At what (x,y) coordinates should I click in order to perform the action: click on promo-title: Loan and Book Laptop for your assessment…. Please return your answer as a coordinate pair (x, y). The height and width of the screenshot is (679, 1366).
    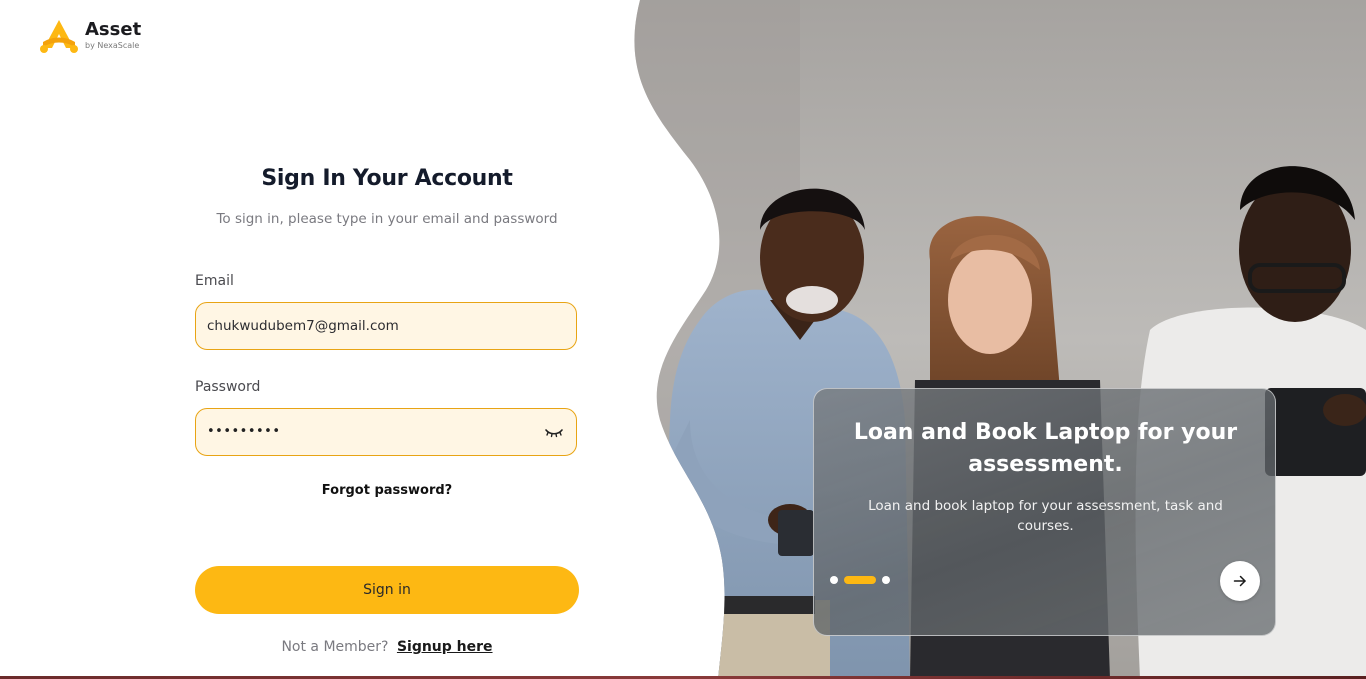
    Looking at the image, I should click on (1045, 448).